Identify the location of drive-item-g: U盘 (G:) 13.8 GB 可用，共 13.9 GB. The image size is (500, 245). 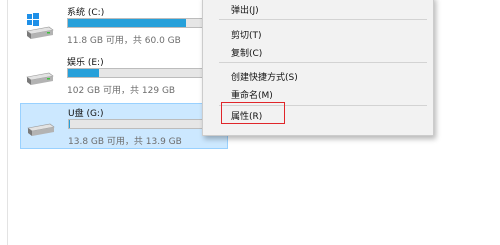
(124, 126).